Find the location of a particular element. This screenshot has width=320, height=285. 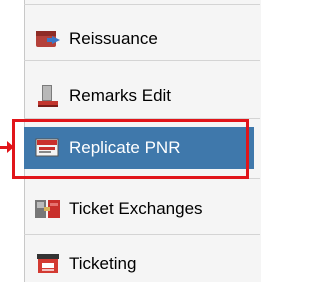

menu-item-ticket-exchanges: Ticket Exchanges is located at coordinates (139, 209).